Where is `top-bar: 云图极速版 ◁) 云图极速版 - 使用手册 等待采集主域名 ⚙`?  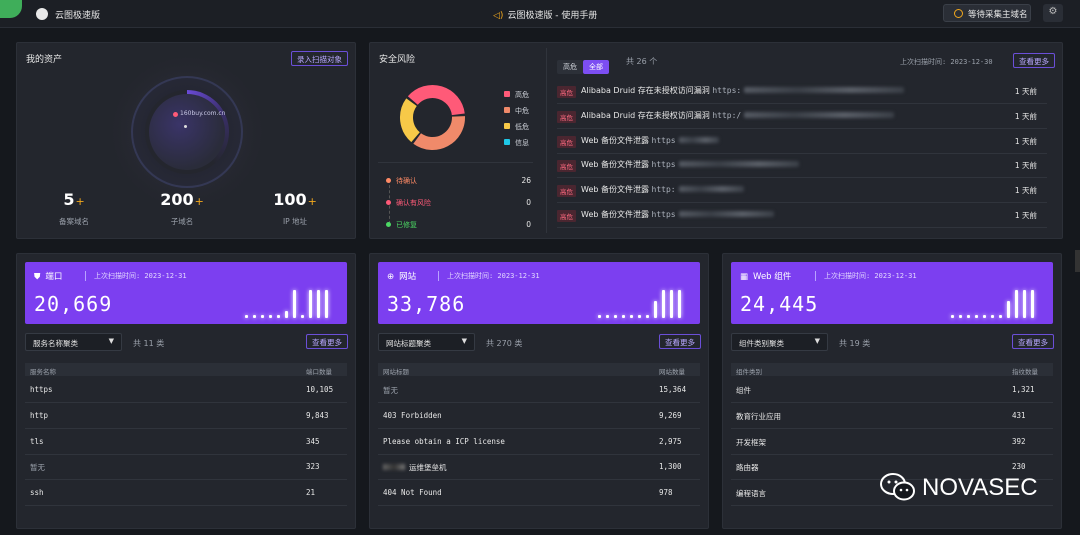
top-bar: 云图极速版 ◁) 云图极速版 - 使用手册 等待采集主域名 ⚙ is located at coordinates (540, 14).